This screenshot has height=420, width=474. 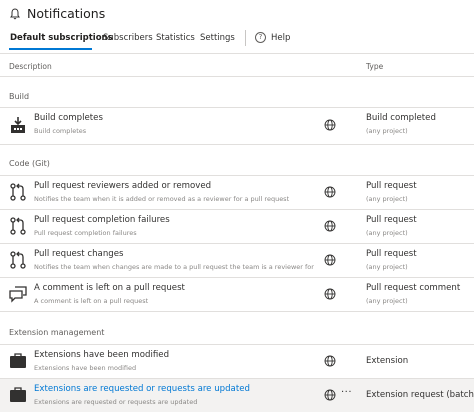 What do you see at coordinates (280, 38) in the screenshot?
I see `tab-help: Help` at bounding box center [280, 38].